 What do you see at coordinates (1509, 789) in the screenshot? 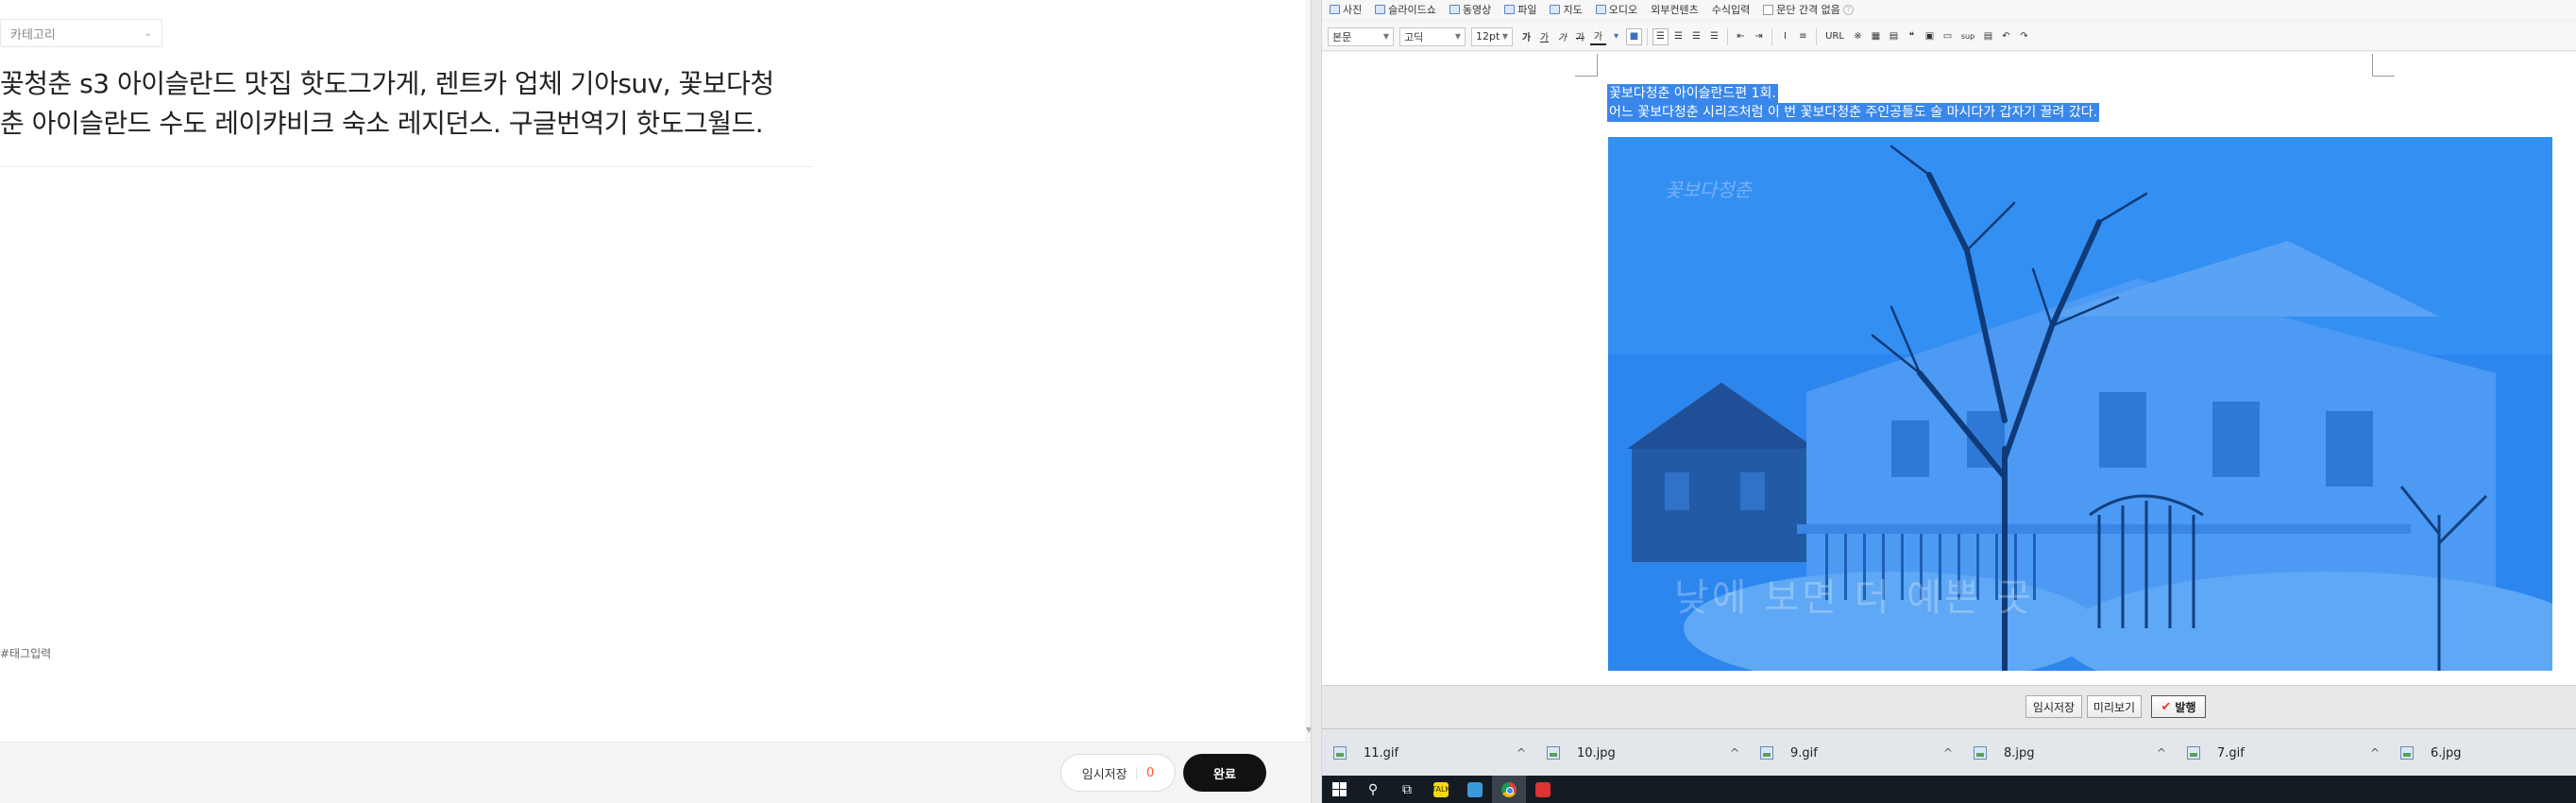
I see `taskbar-chrome` at bounding box center [1509, 789].